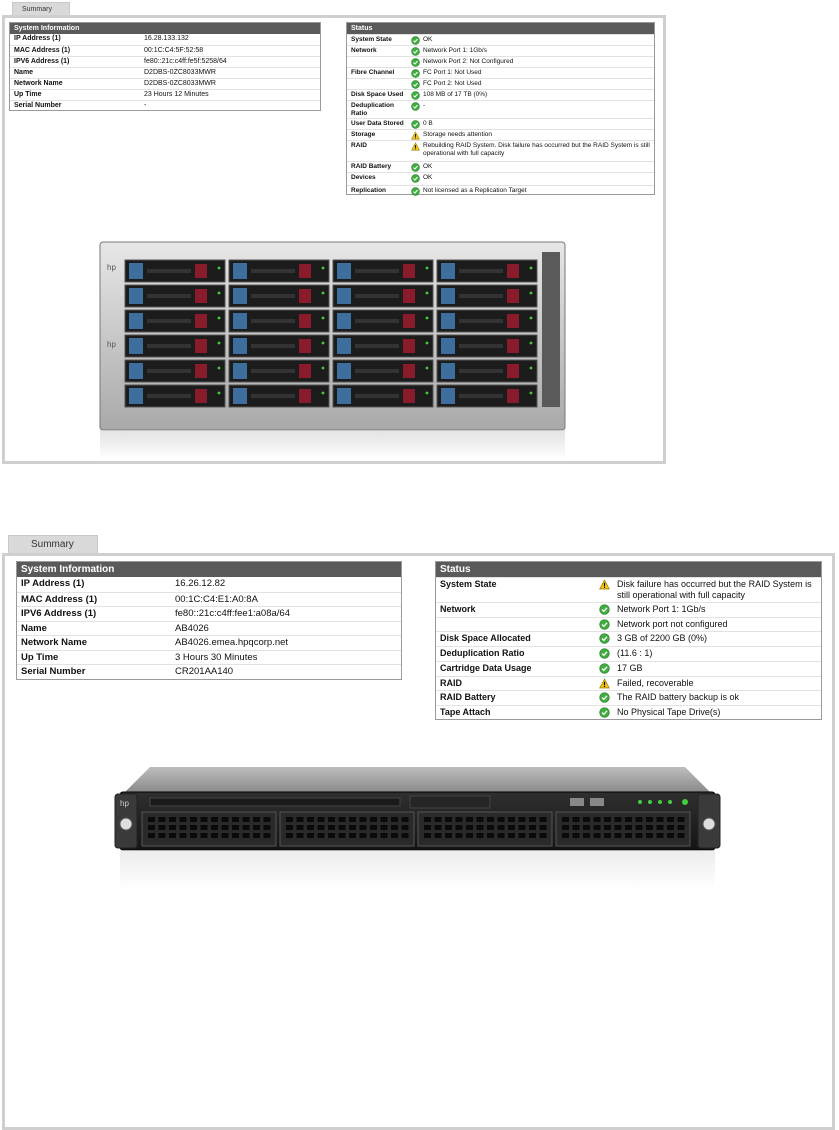 Image resolution: width=839 pixels, height=1130 pixels. I want to click on drive-bay, so click(623, 829).